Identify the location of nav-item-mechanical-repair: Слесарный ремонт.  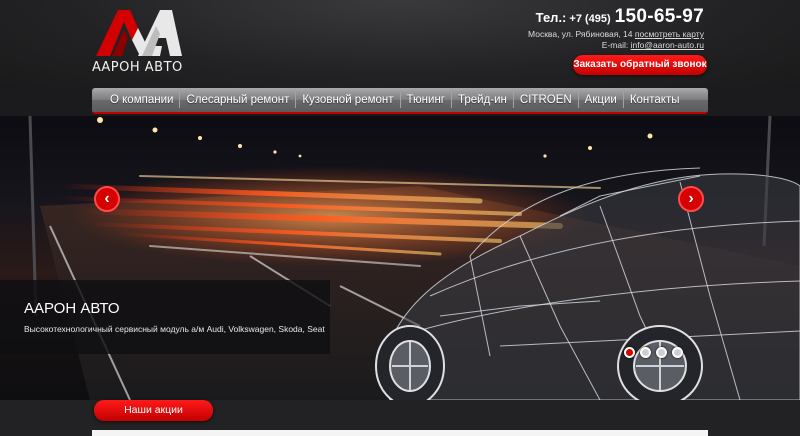
(237, 100).